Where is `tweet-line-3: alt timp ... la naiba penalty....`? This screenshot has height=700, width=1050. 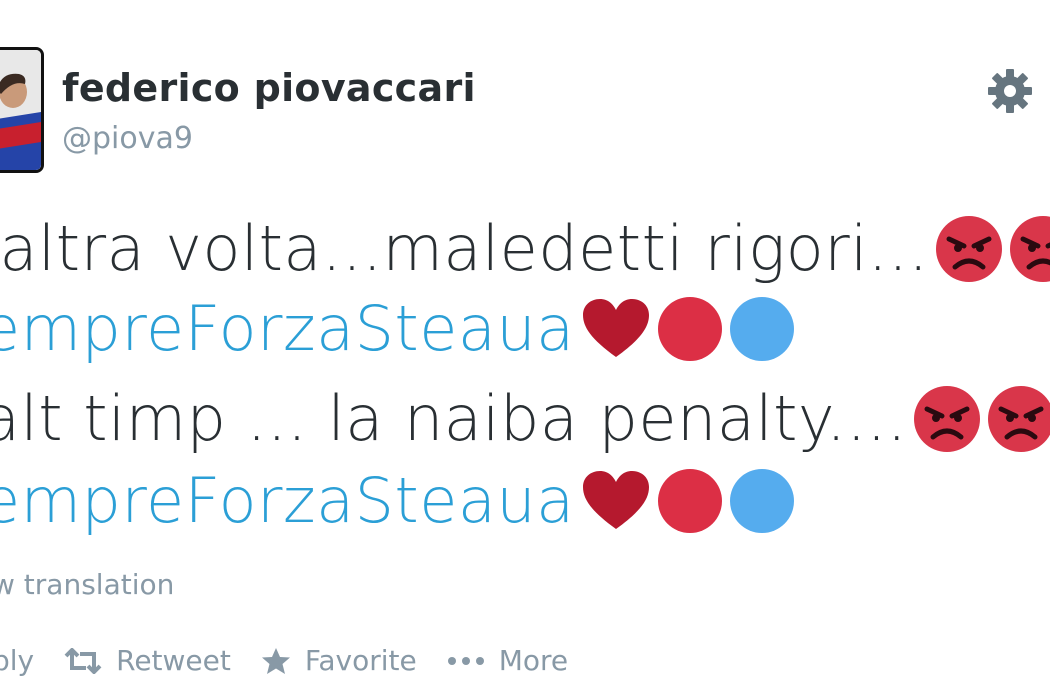
tweet-line-3: alt timp ... la naiba penalty.... is located at coordinates (525, 418).